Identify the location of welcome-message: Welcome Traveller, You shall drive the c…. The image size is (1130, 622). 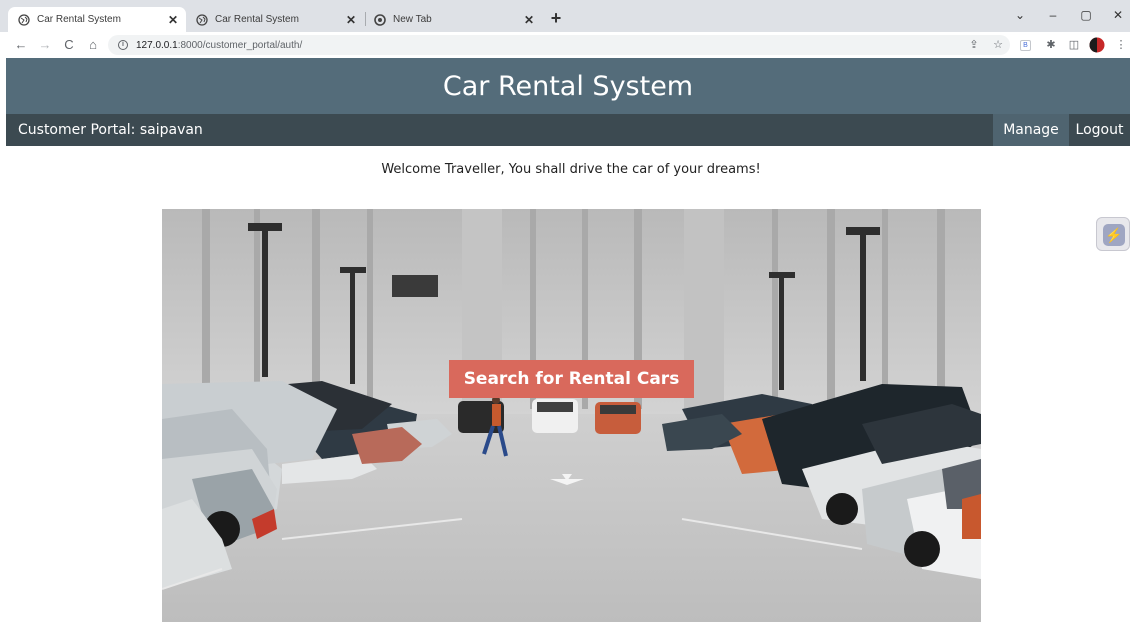
(571, 169).